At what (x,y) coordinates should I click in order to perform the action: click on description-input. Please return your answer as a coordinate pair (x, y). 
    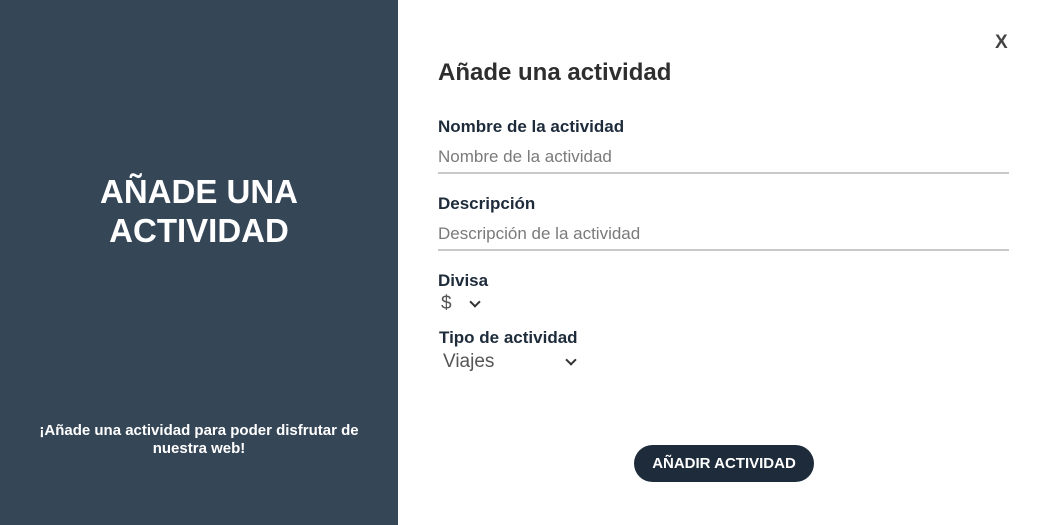
    Looking at the image, I should click on (723, 235).